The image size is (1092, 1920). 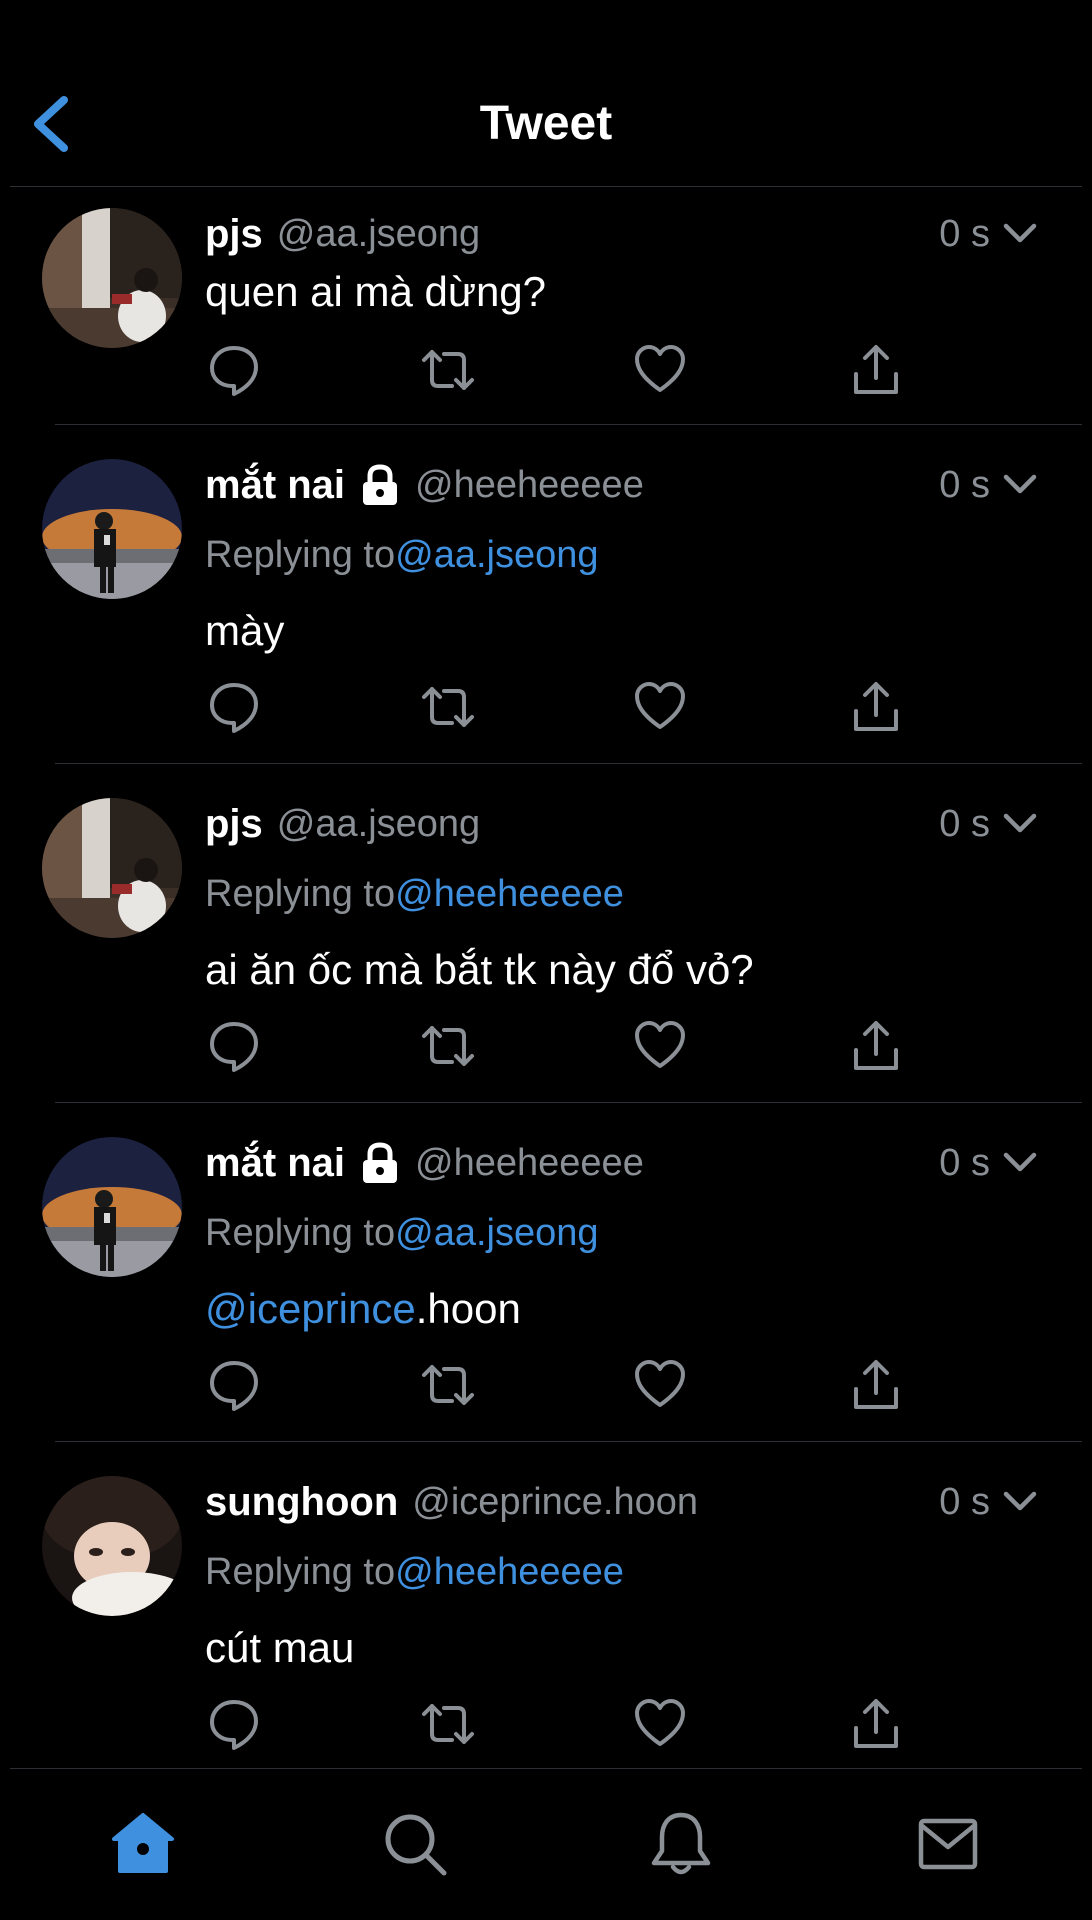 I want to click on tweet-text-content: mày, so click(x=245, y=630).